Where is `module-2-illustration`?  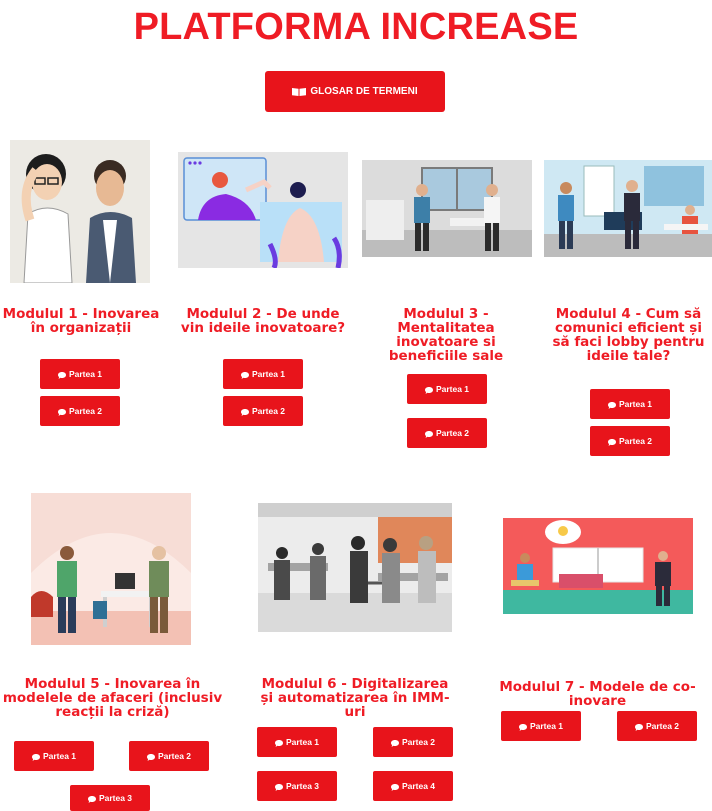 module-2-illustration is located at coordinates (263, 210).